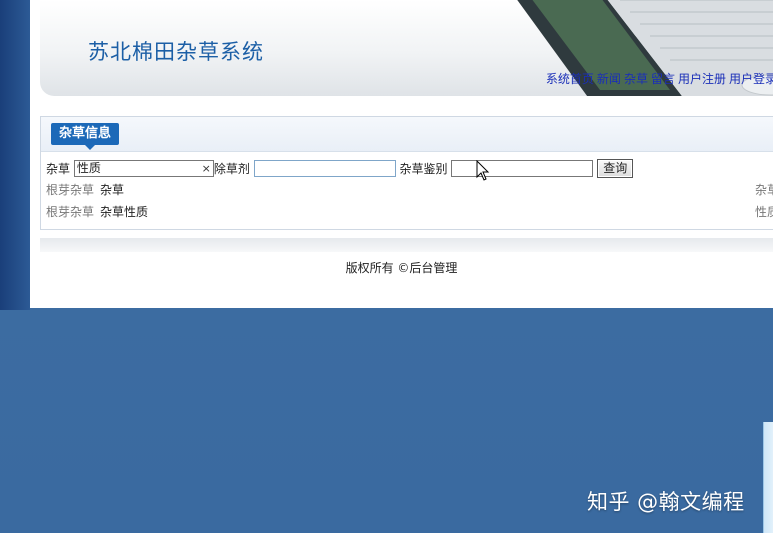 This screenshot has height=533, width=773. What do you see at coordinates (663, 79) in the screenshot?
I see `nav-message-link: 留言` at bounding box center [663, 79].